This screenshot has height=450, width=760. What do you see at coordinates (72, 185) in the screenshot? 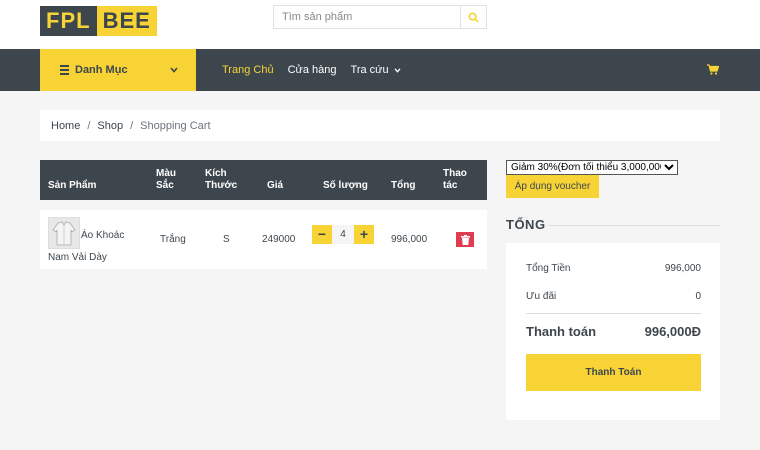
I see `col-header-product: Sản Phẩm` at bounding box center [72, 185].